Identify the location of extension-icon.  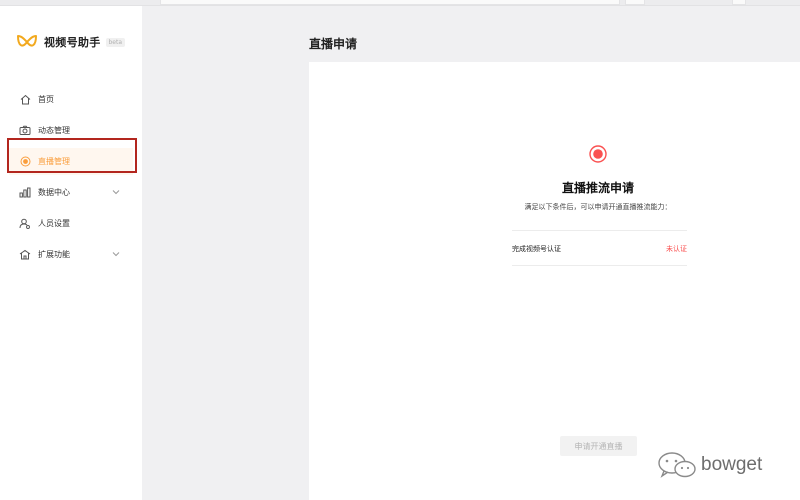
(25, 255).